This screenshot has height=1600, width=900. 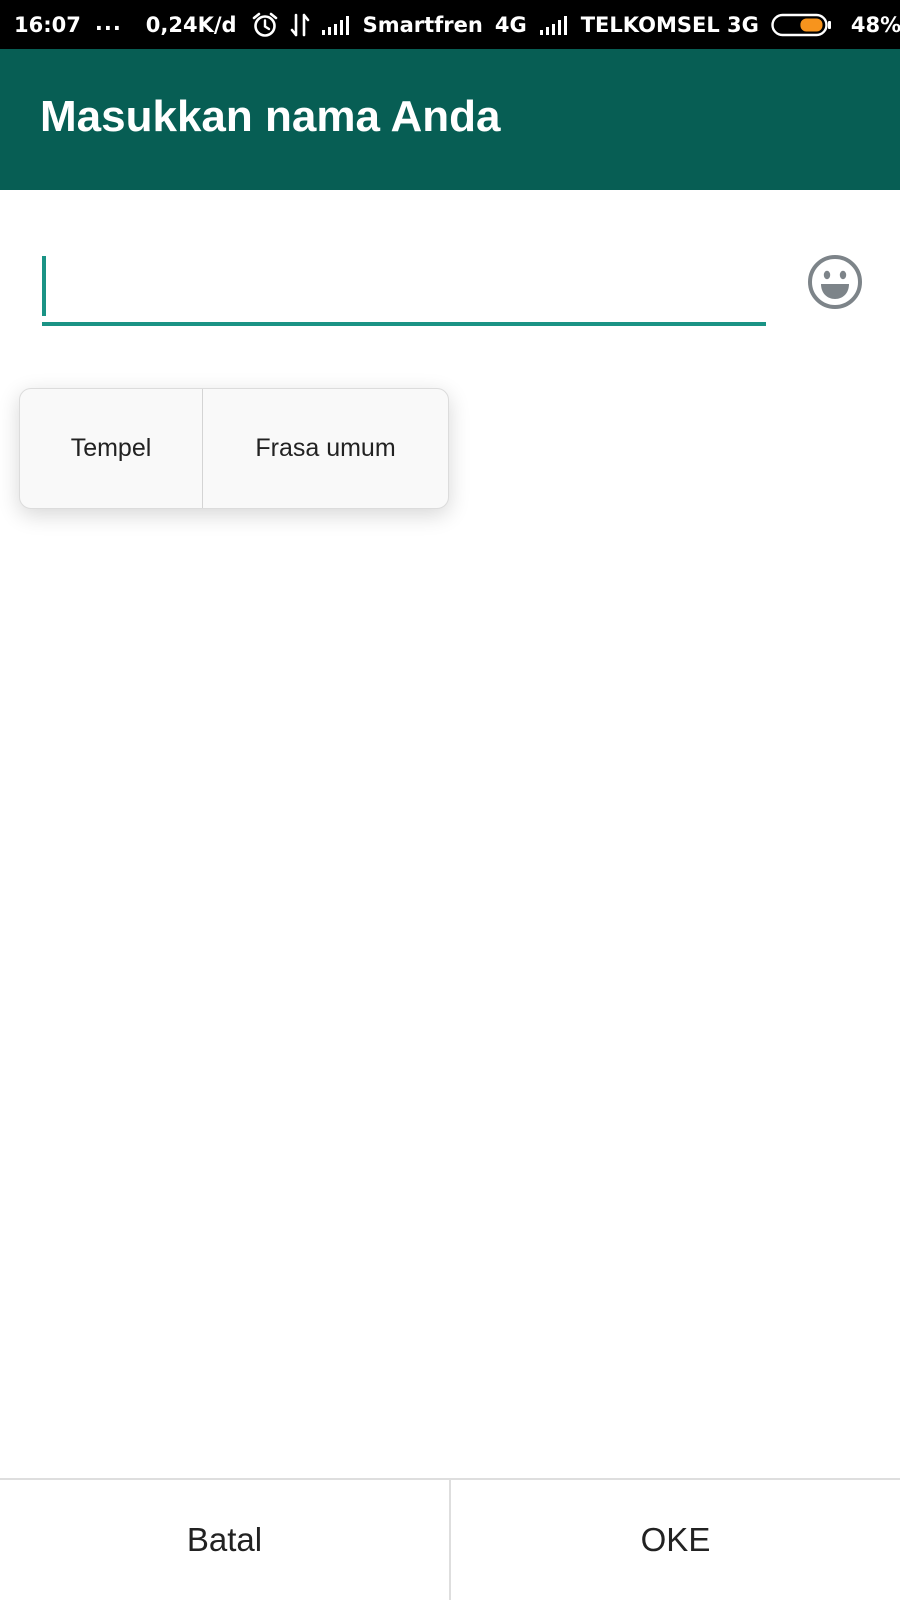 What do you see at coordinates (265, 25) in the screenshot?
I see `alarm-icon` at bounding box center [265, 25].